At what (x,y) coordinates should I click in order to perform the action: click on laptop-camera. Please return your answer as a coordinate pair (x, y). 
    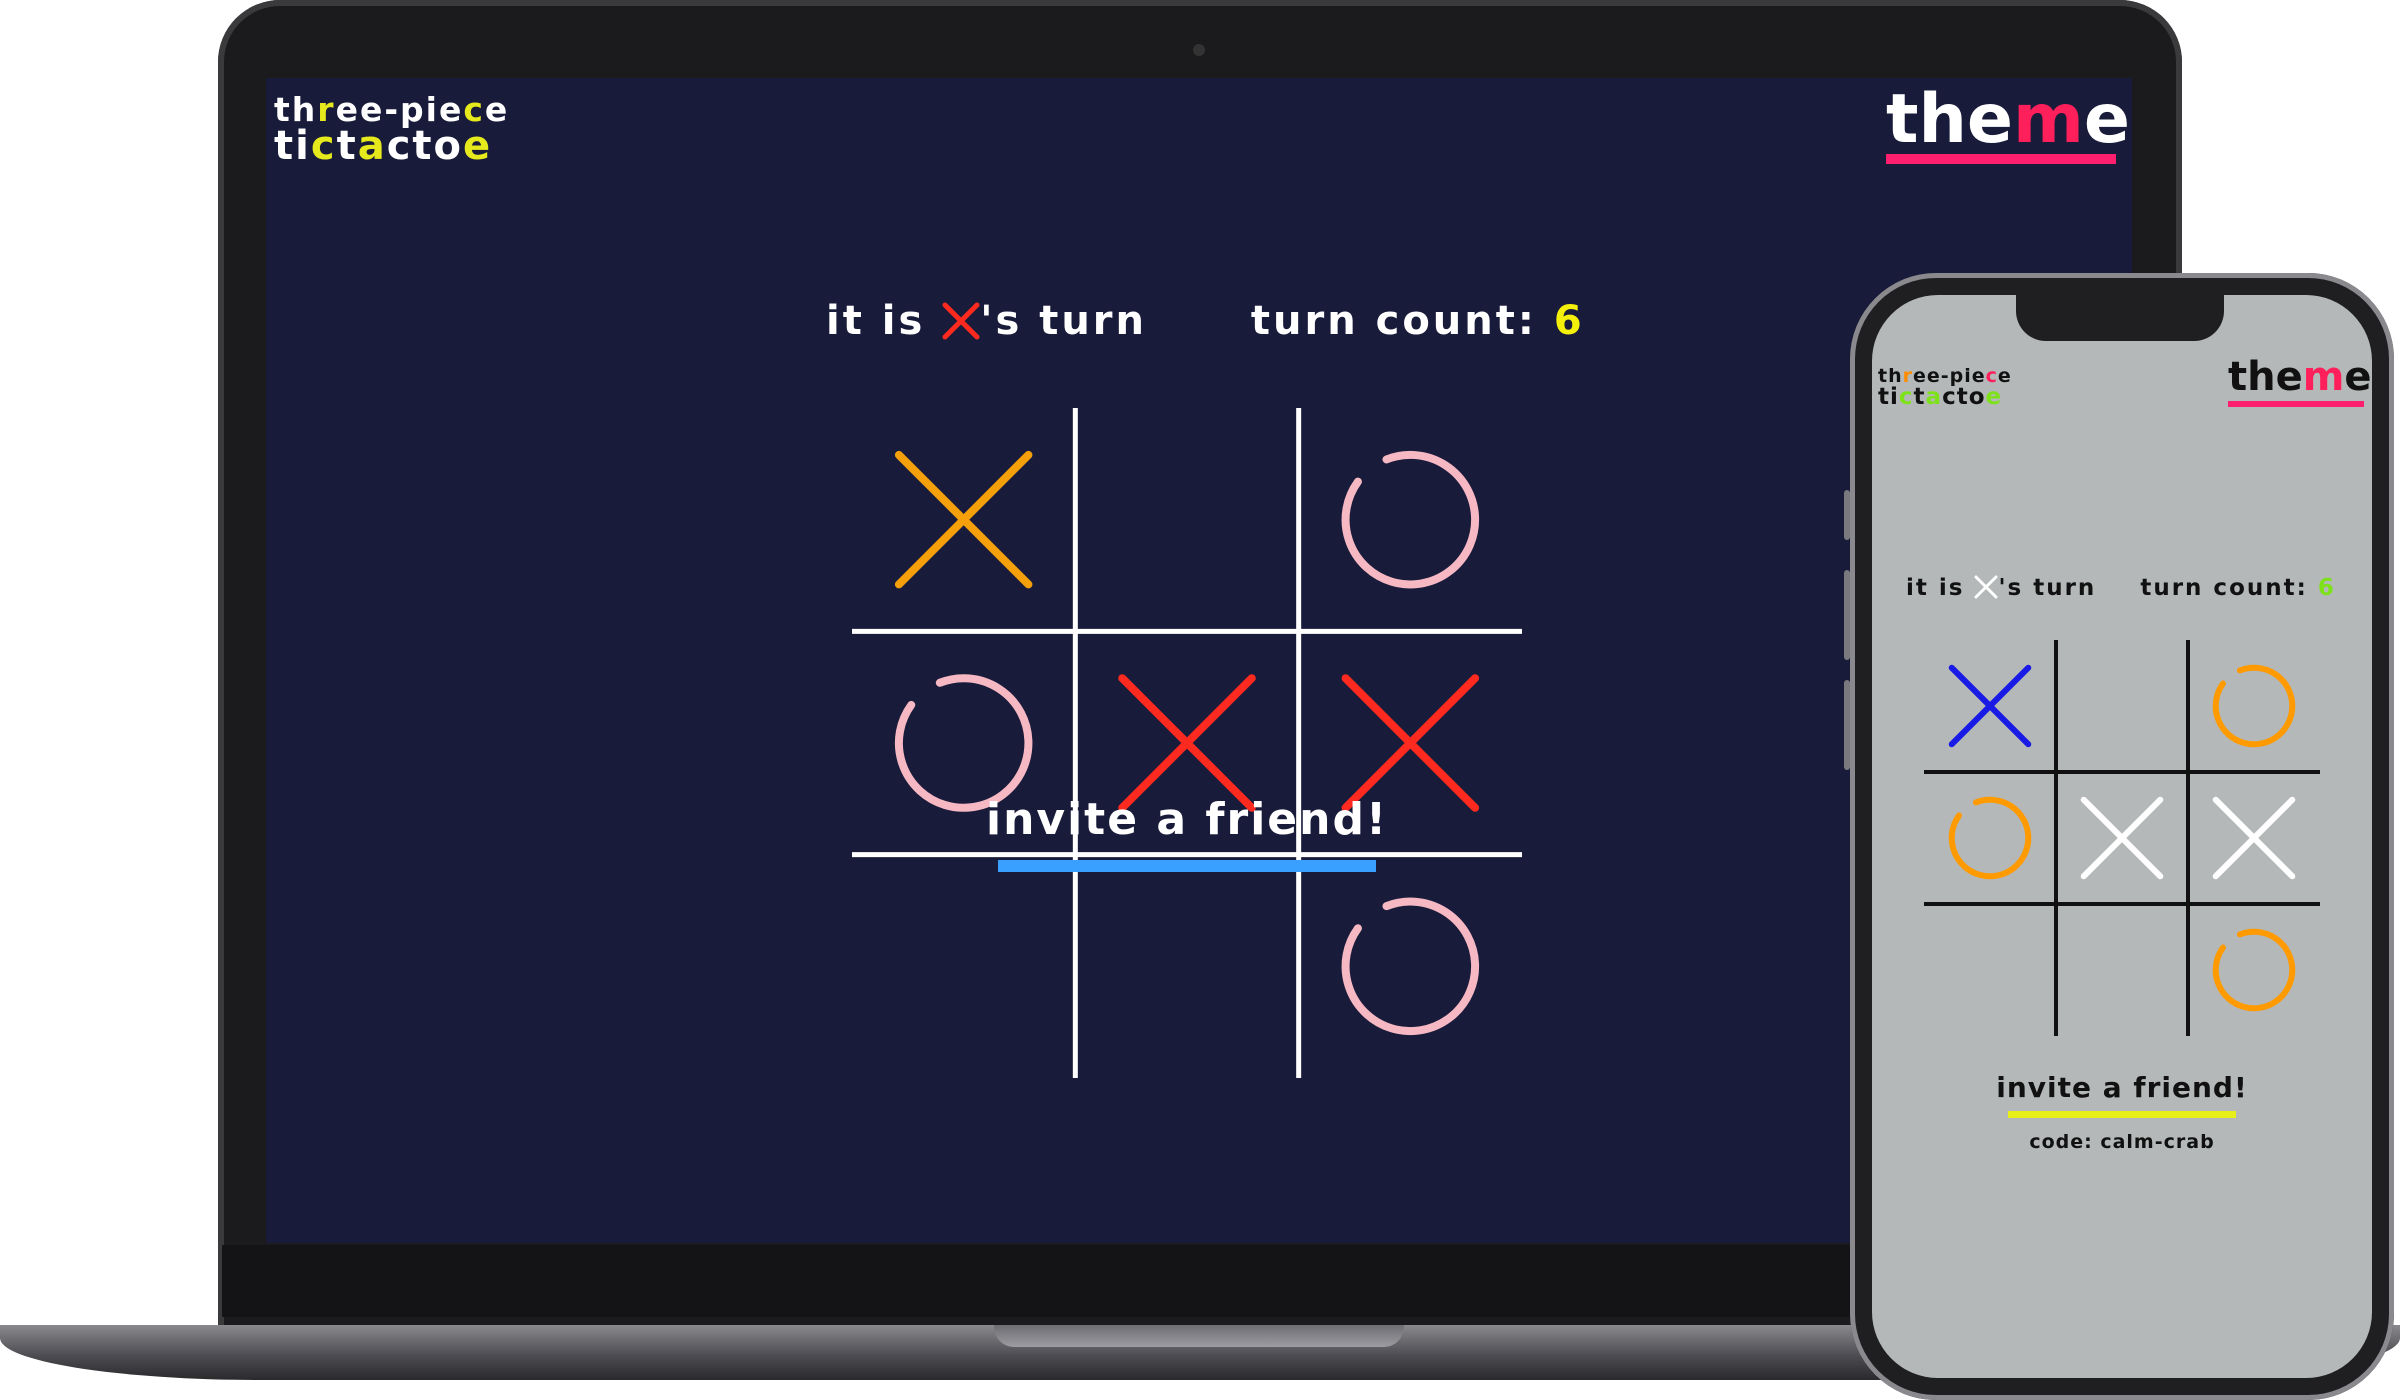
    Looking at the image, I should click on (1199, 50).